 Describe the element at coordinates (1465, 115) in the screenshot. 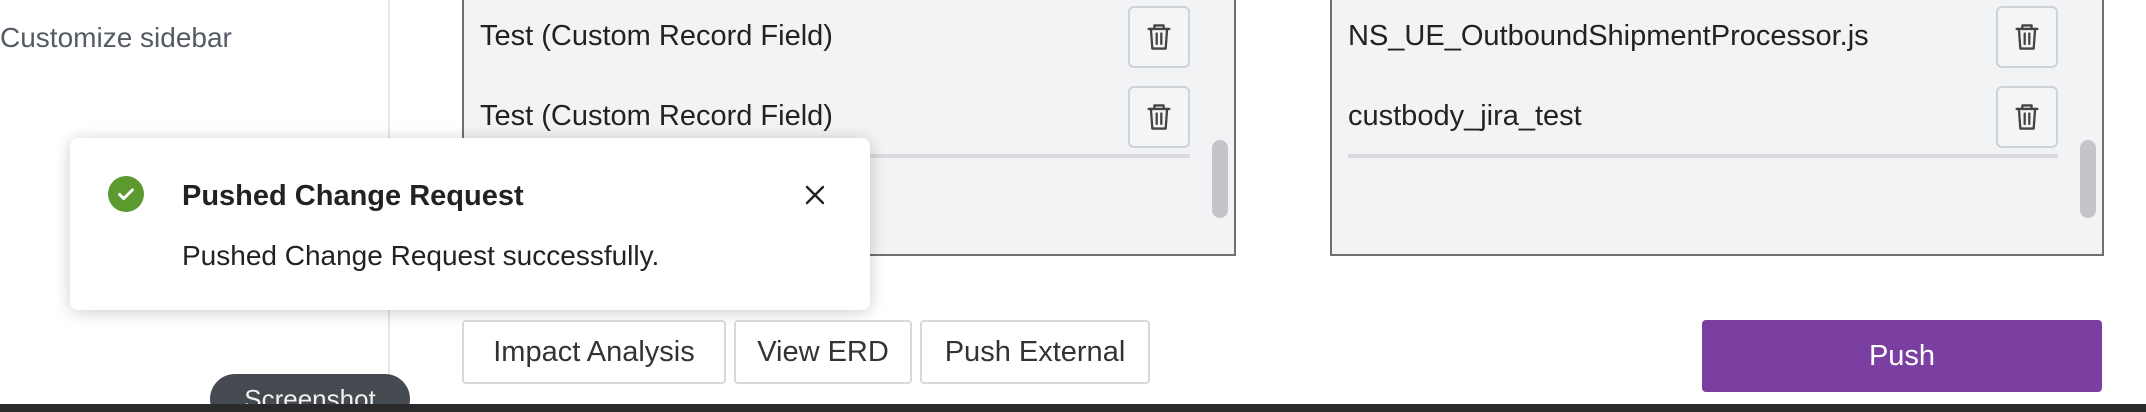

I see `item-label: custbody_jira_test` at that location.